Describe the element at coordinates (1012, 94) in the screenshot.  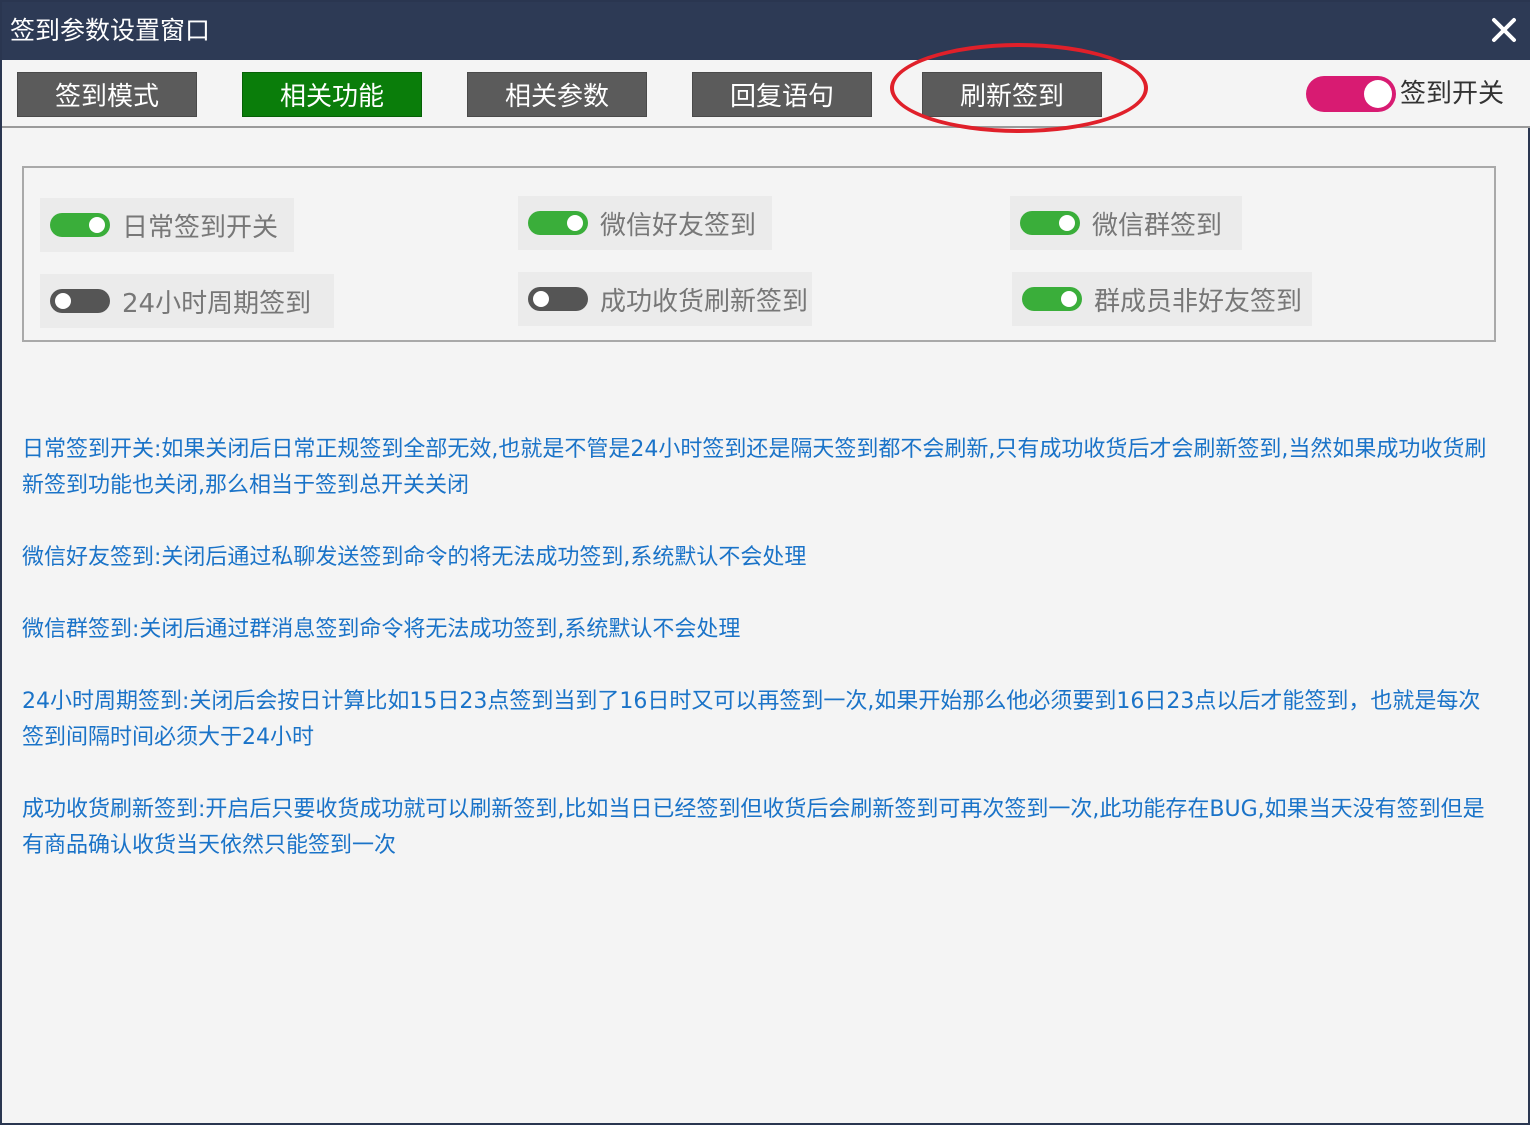
I see `tab-refresh-signin: 刷新签到` at that location.